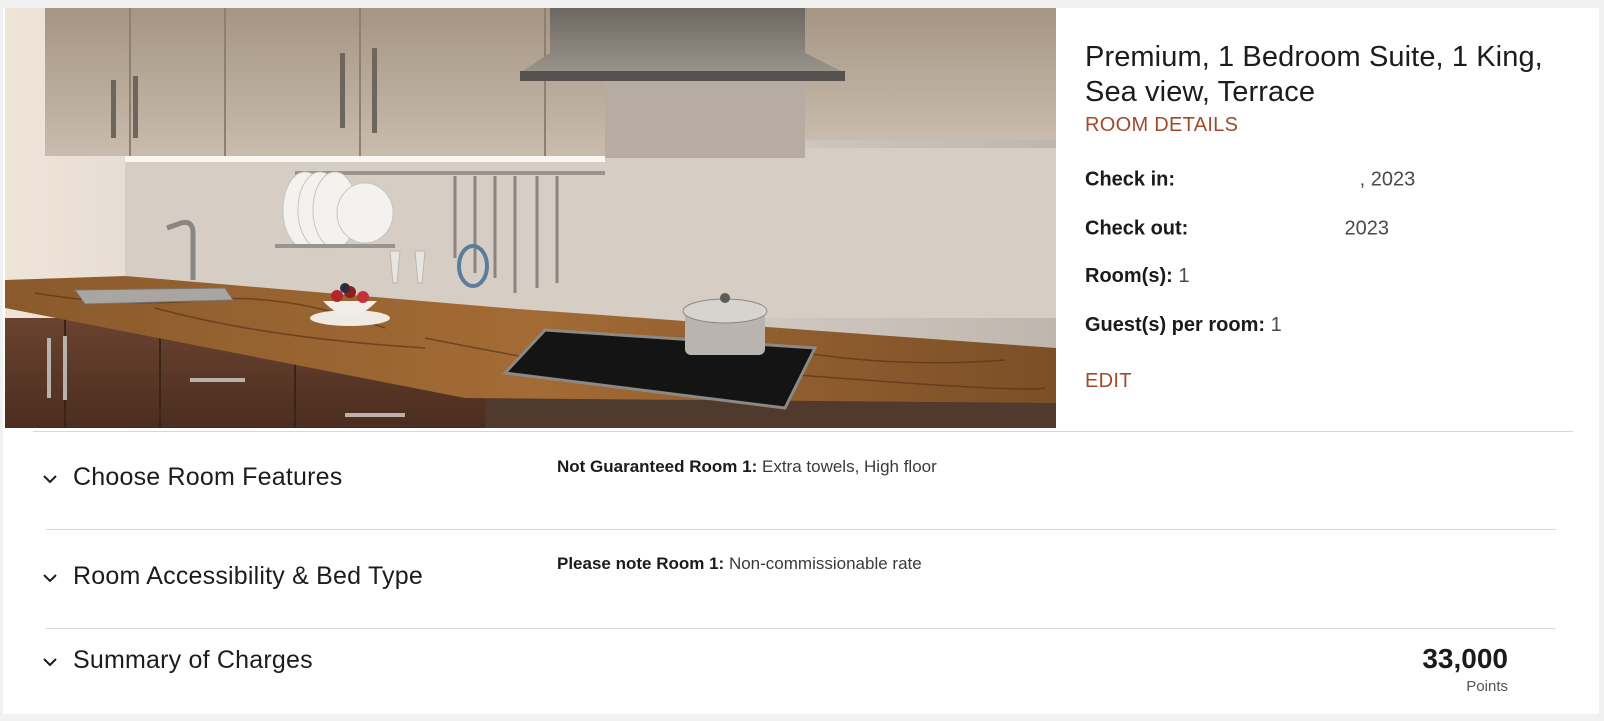 The width and height of the screenshot is (1604, 721). Describe the element at coordinates (1237, 229) in the screenshot. I see `check-out-row: Check out: 2023` at that location.